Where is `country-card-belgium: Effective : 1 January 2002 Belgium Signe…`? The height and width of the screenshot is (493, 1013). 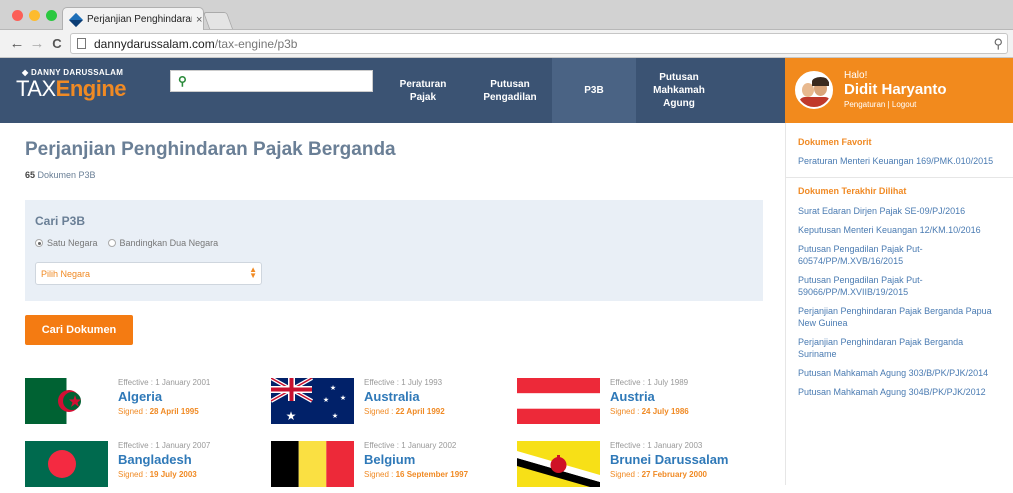
country-card-belgium: Effective : 1 January 2002 Belgium Signe… is located at coordinates (391, 467).